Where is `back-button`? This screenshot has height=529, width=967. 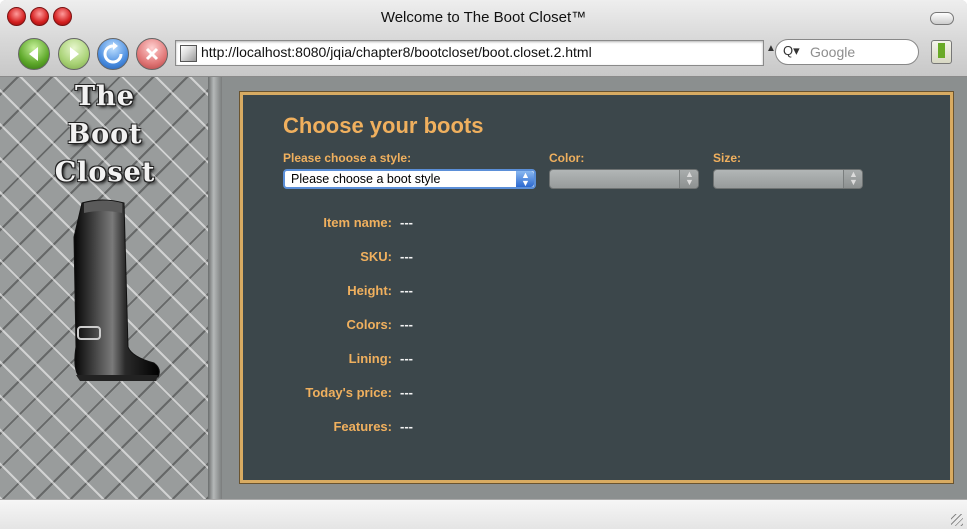 back-button is located at coordinates (34, 54).